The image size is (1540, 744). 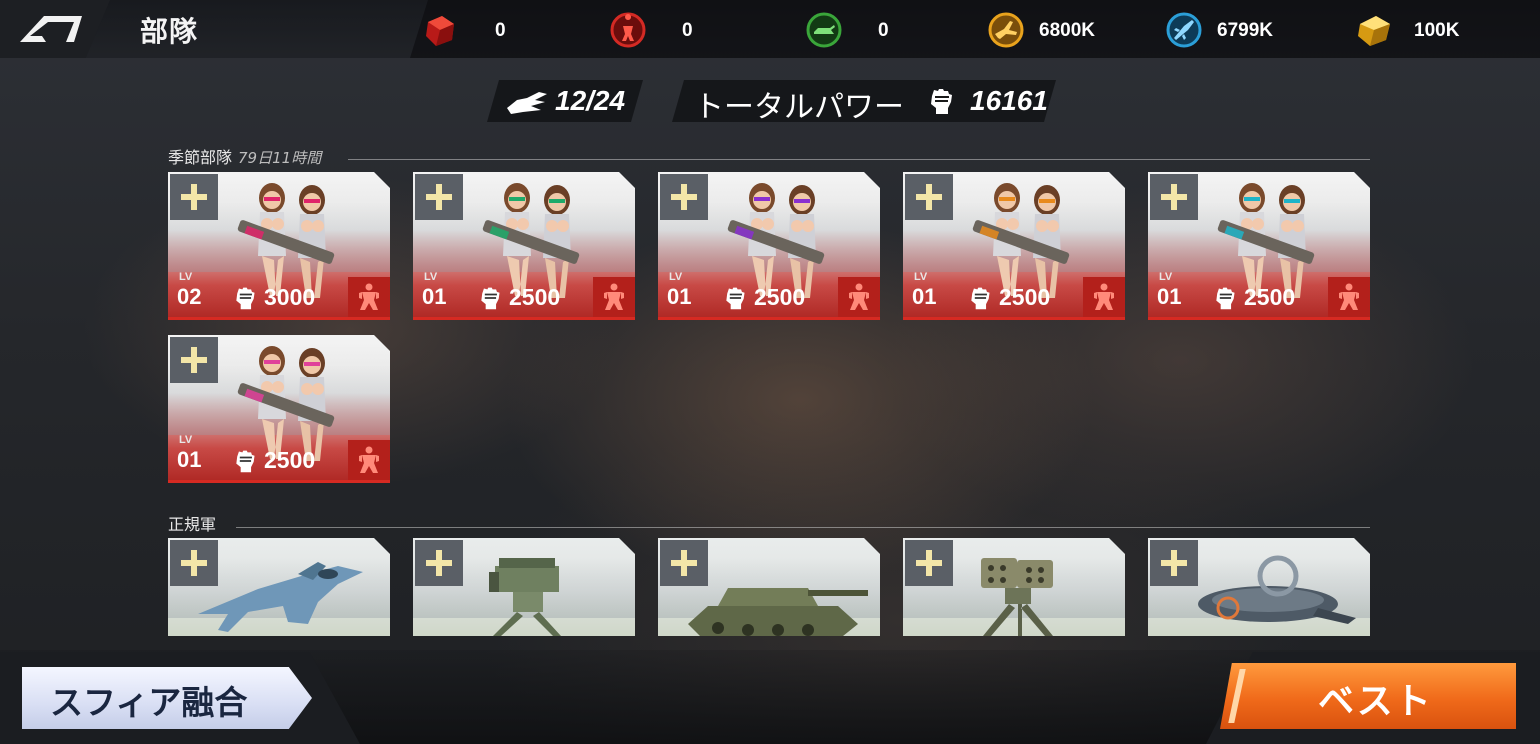 What do you see at coordinates (288, 590) in the screenshot?
I see `jet-fighter-icon` at bounding box center [288, 590].